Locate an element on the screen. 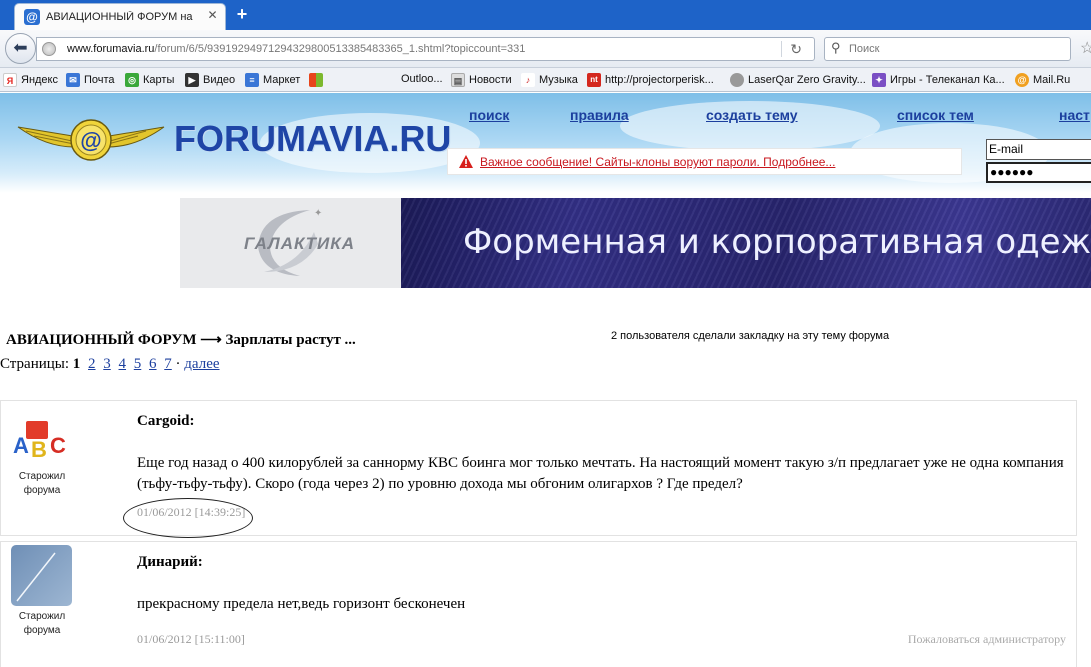 This screenshot has width=1091, height=667. page-link-5: 5 is located at coordinates (138, 364).